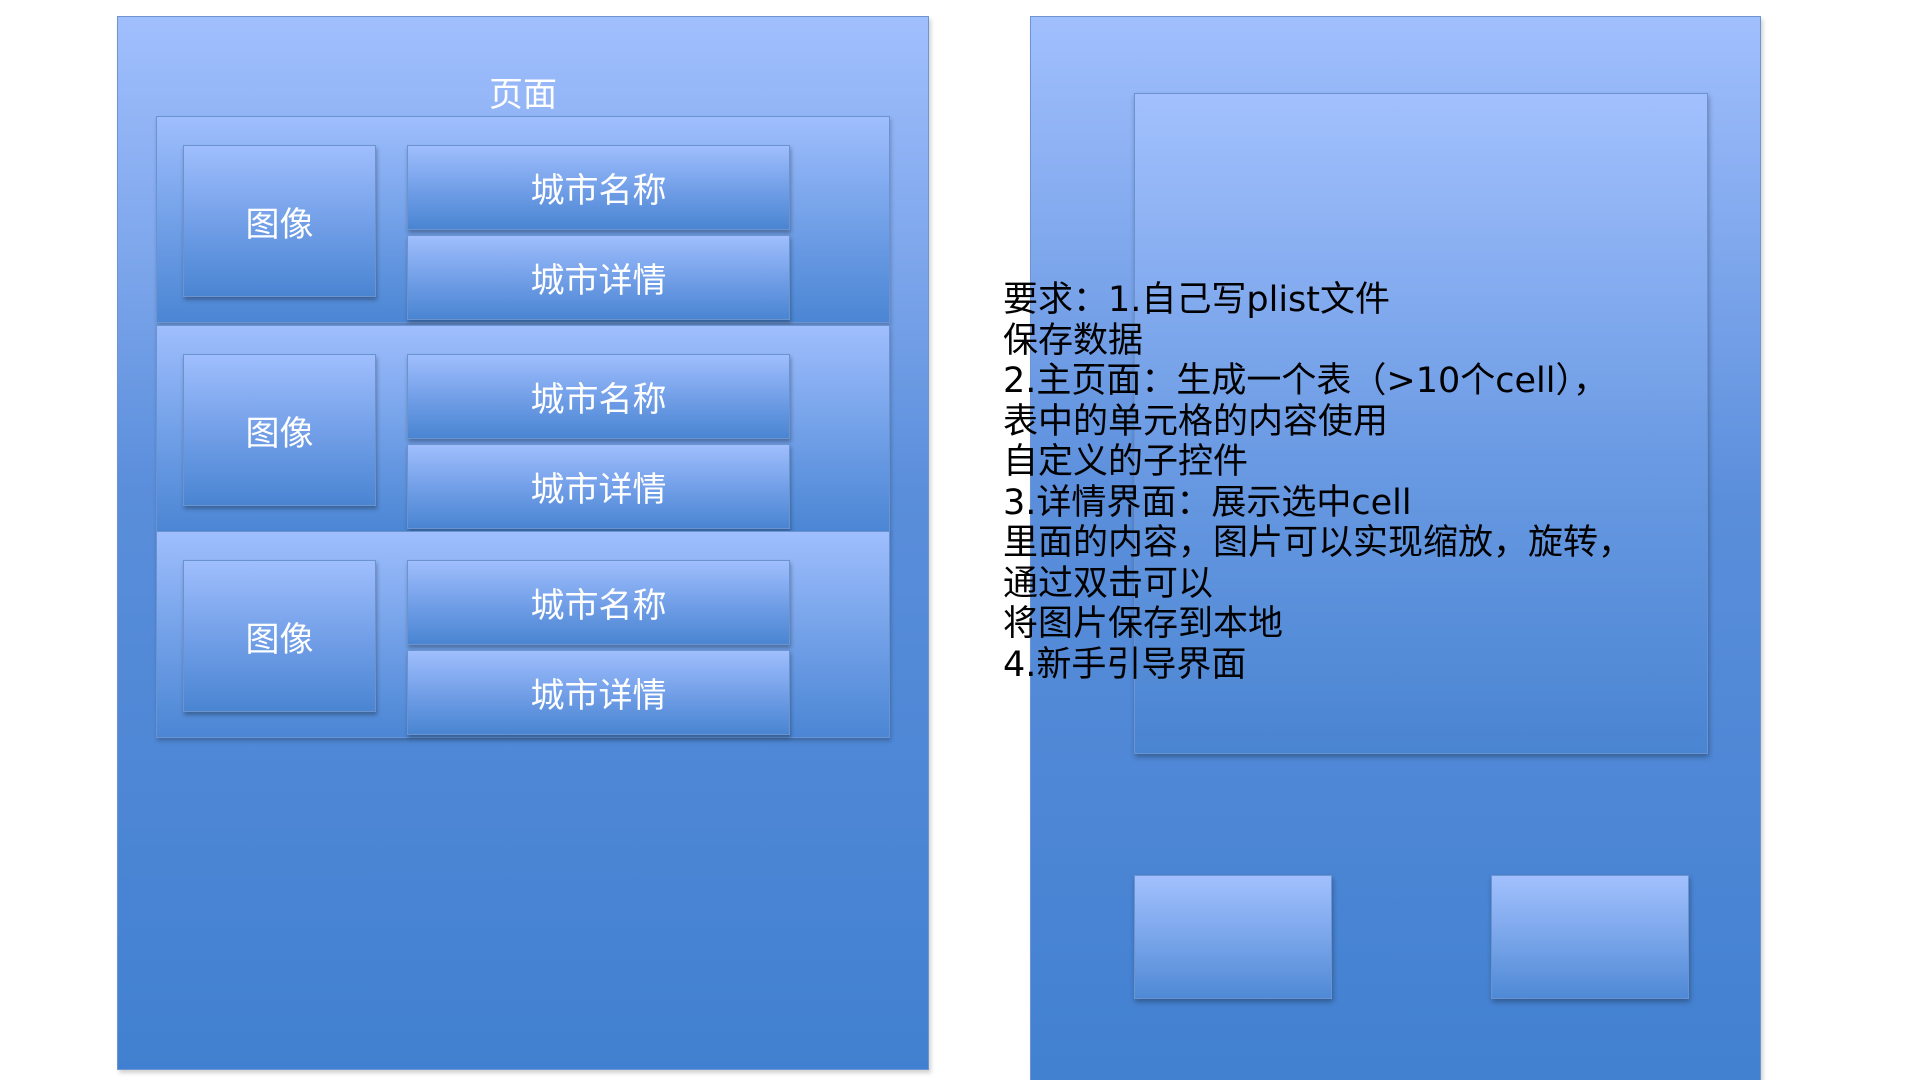 This screenshot has width=1920, height=1080. Describe the element at coordinates (1305, 381) in the screenshot. I see `requirement-line: 2.主页面：生成一个表（>10个cell），` at that location.